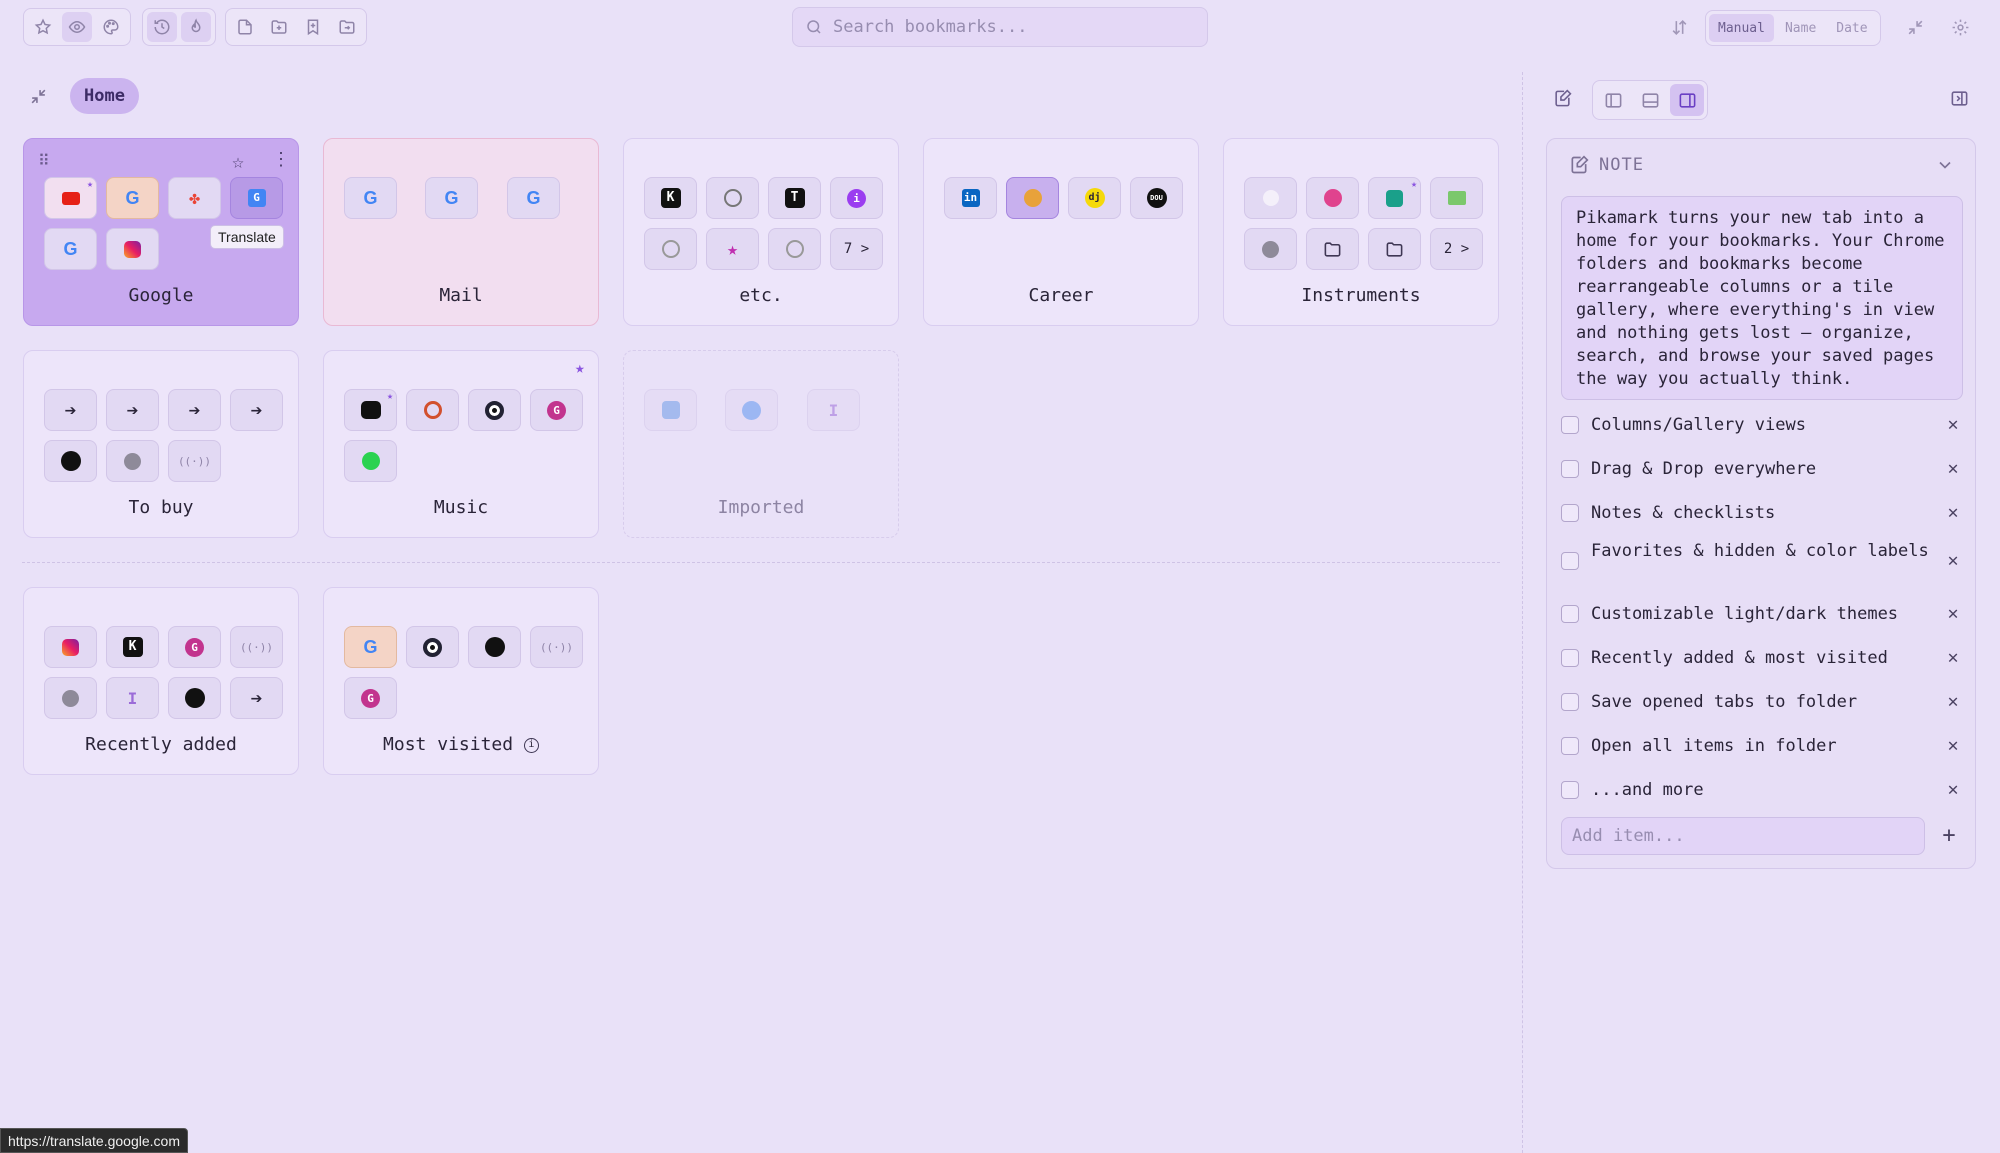  Describe the element at coordinates (161, 681) in the screenshot. I see `folder-card-recently-added: K G ((·)) I ➔ Recently added` at that location.